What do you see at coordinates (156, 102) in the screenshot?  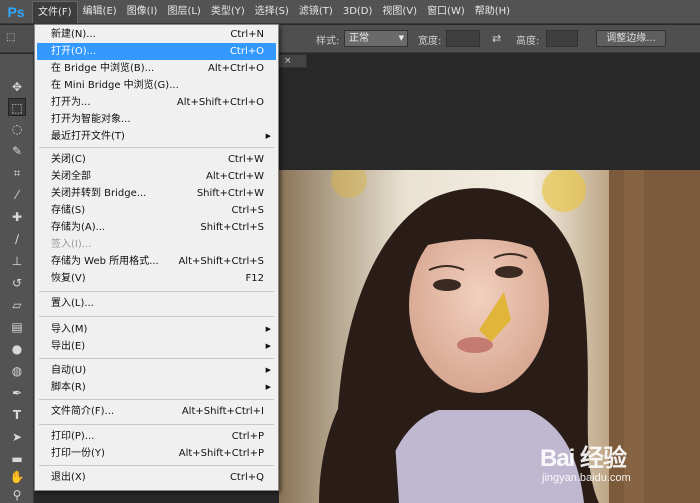 I see `menu-item-open-as: 打开为... Alt+Shift+Ctrl+O` at bounding box center [156, 102].